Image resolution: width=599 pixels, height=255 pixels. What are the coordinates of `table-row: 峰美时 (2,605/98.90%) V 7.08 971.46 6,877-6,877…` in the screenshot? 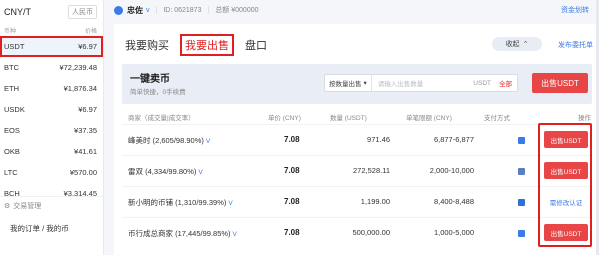 It's located at (357, 139).